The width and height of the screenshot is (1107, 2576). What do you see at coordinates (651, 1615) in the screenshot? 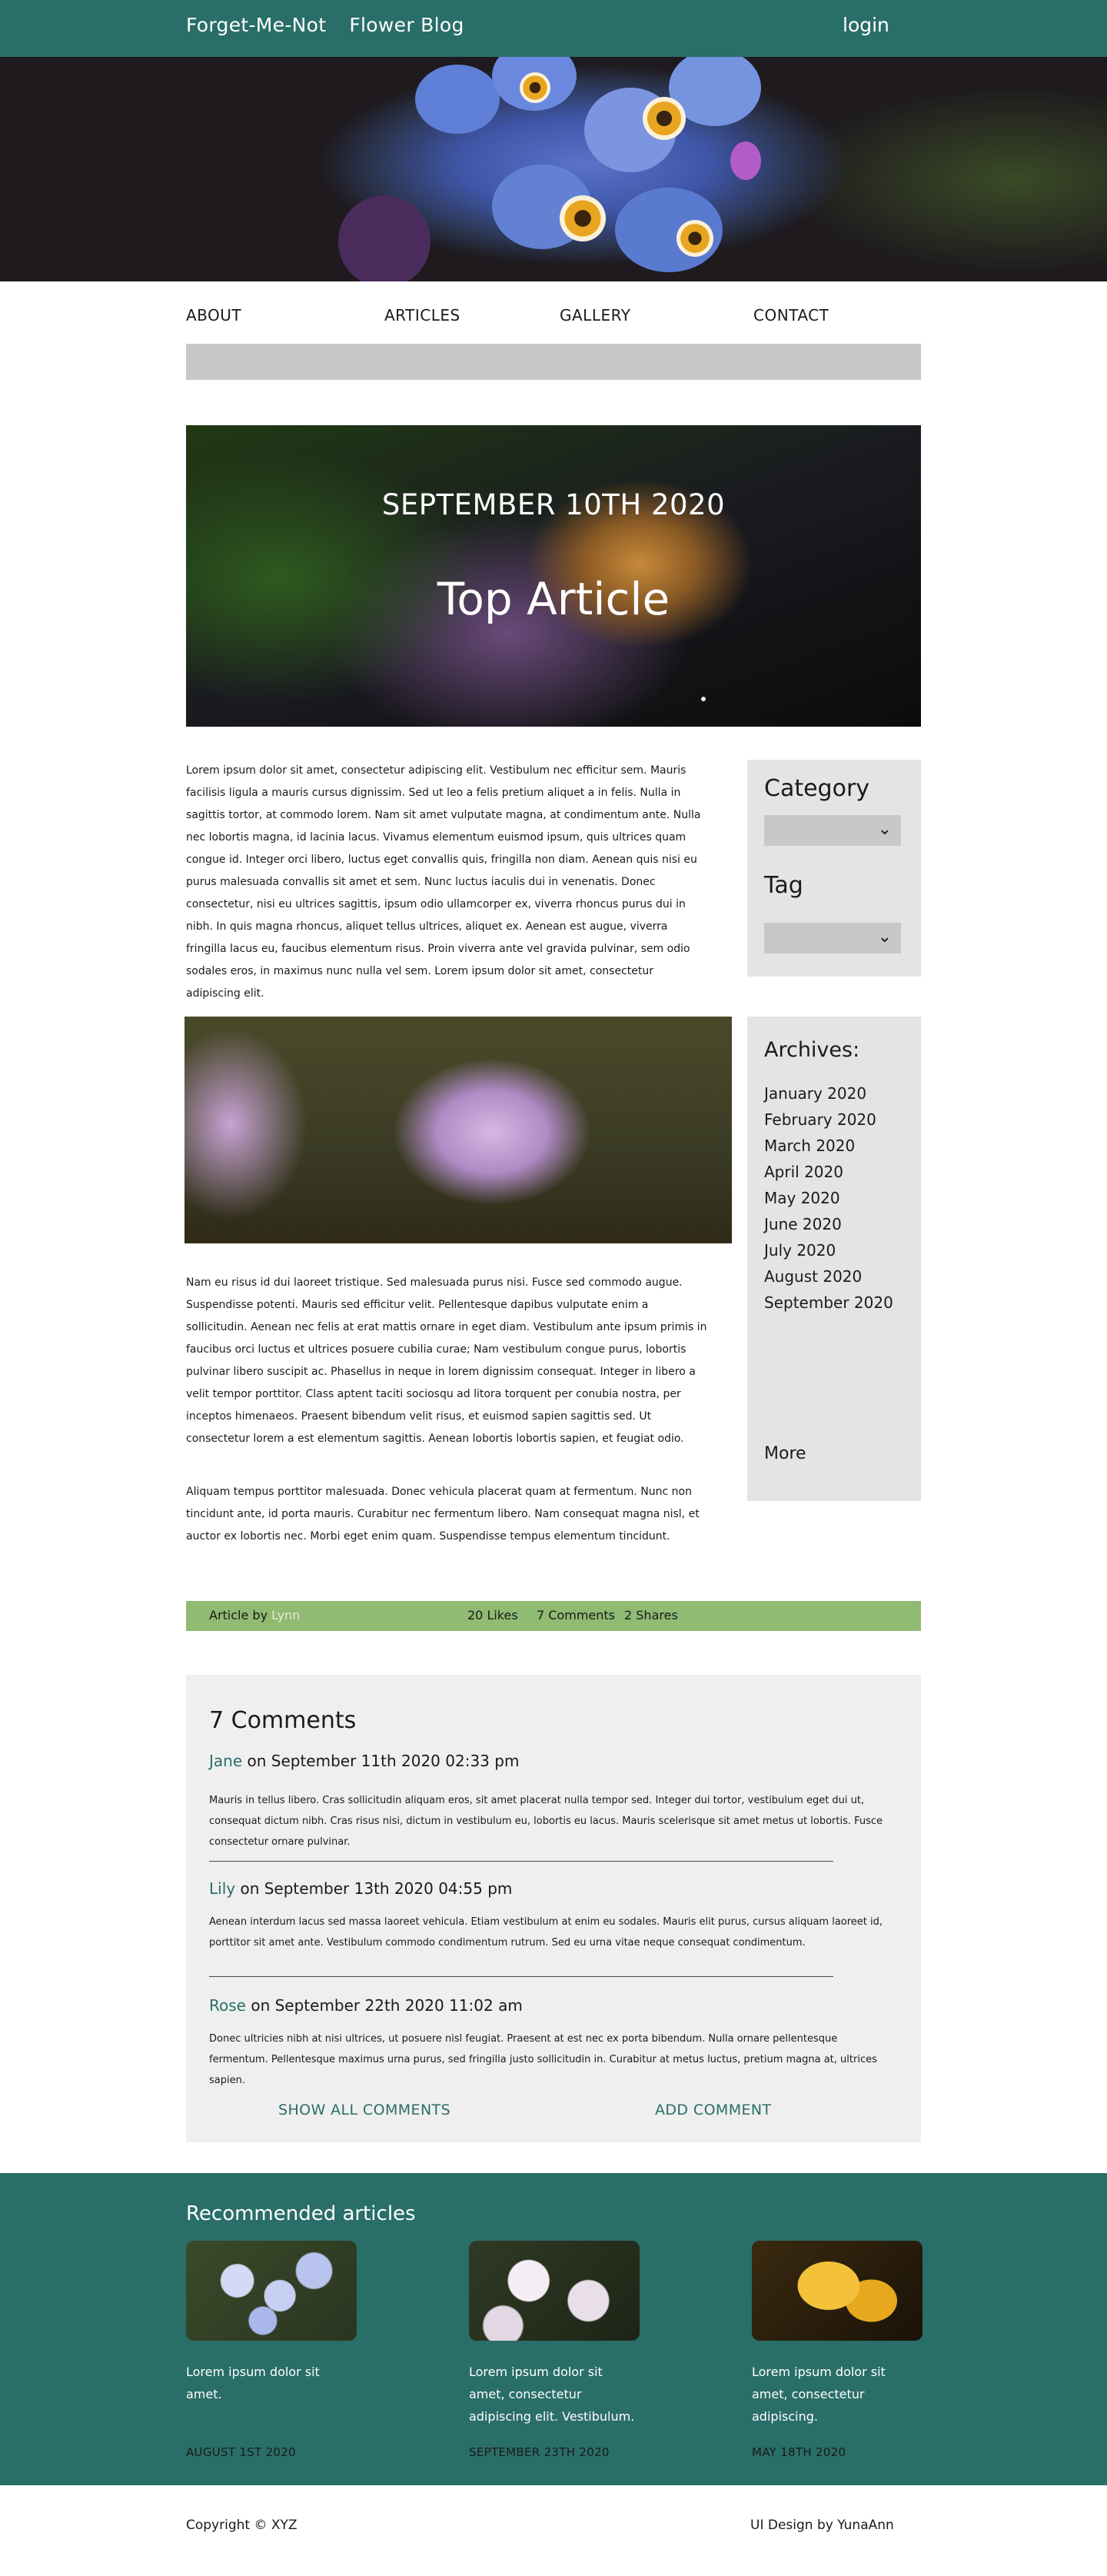
I see `shares-count: 2 Shares` at bounding box center [651, 1615].